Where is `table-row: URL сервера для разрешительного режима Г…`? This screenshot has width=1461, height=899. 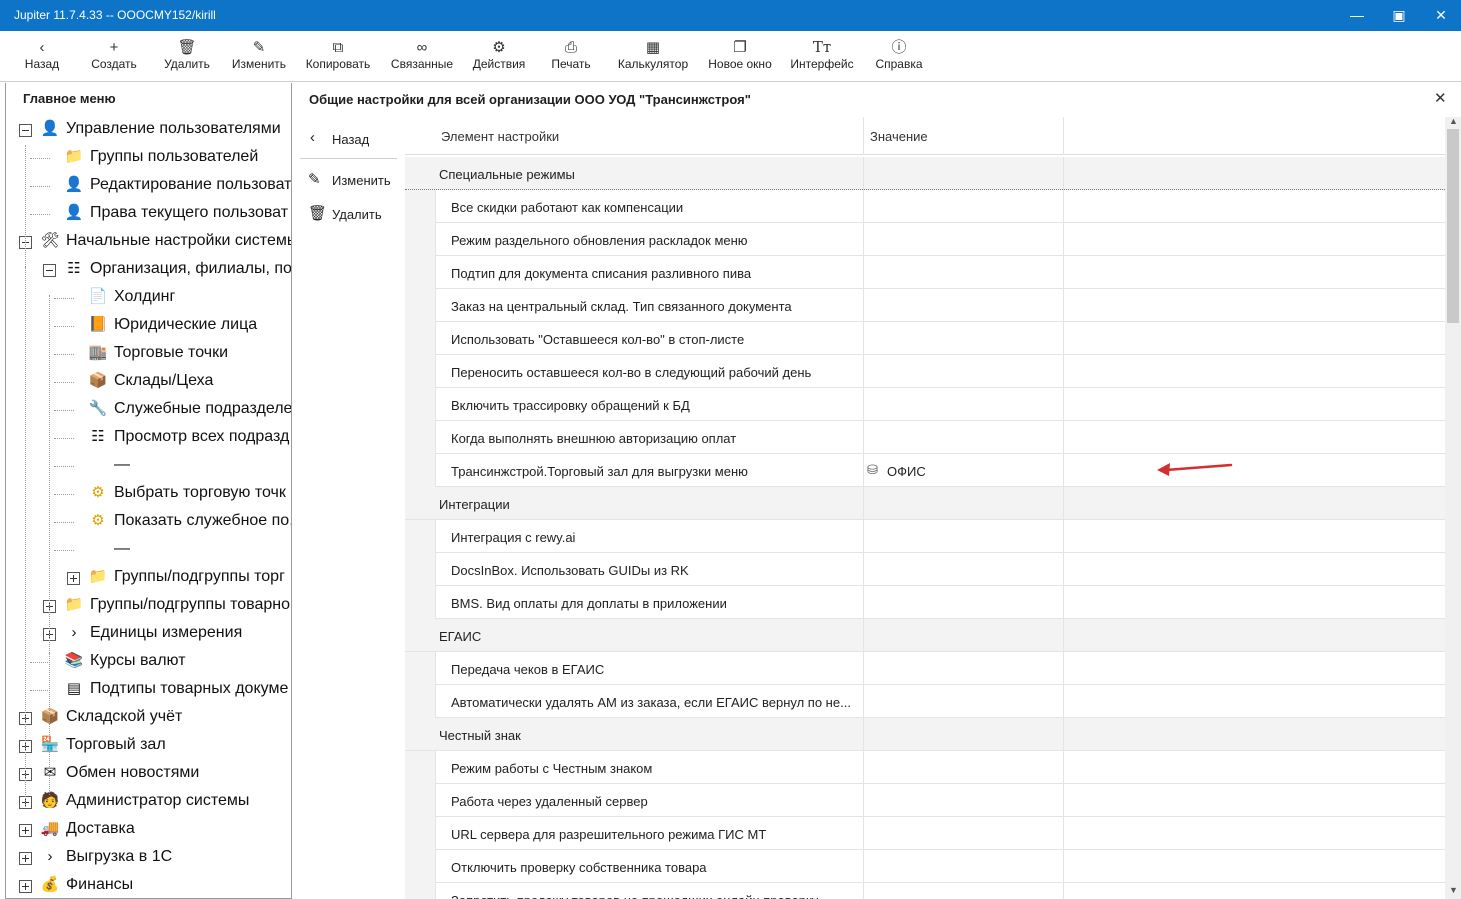
table-row: URL сервера для разрешительного режима Г… is located at coordinates (925, 833).